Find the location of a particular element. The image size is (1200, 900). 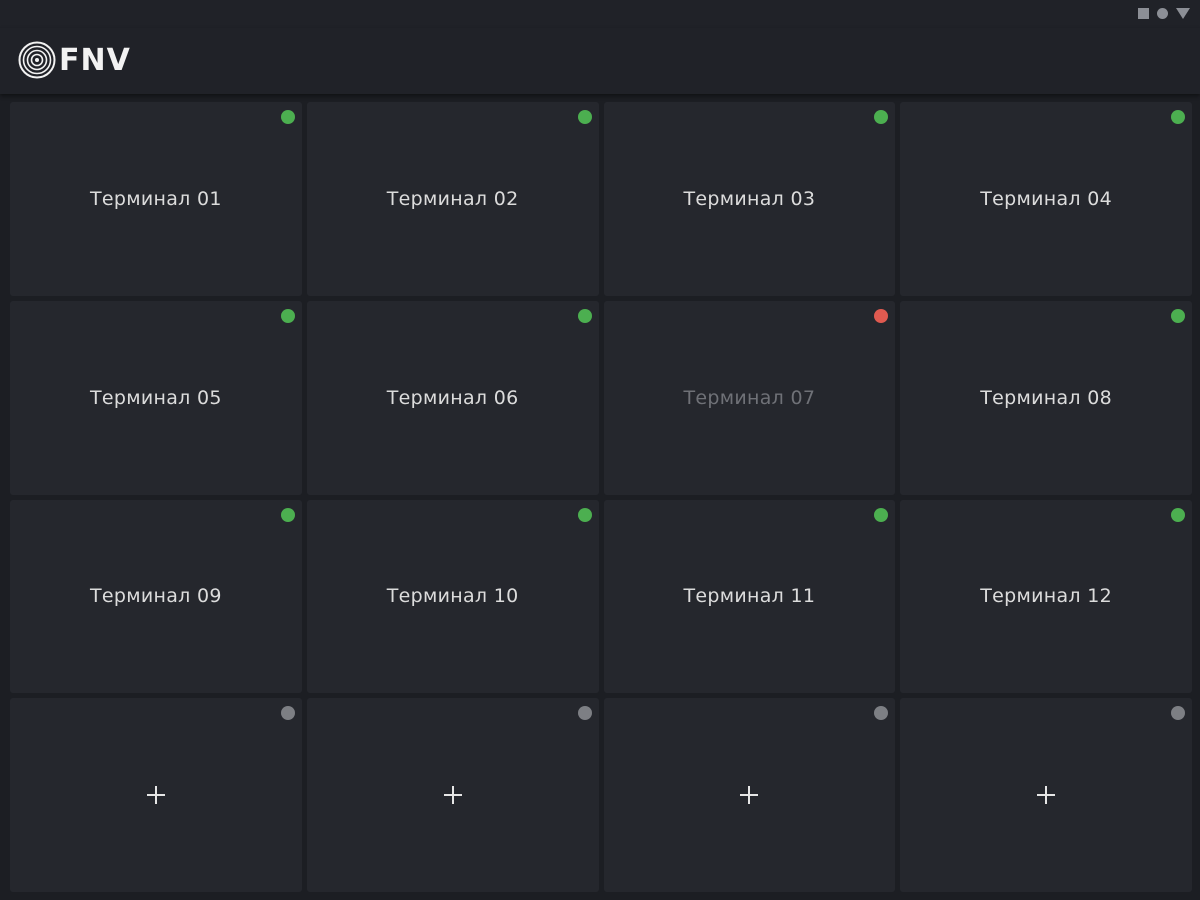

logo-text: FNV is located at coordinates (95, 60).